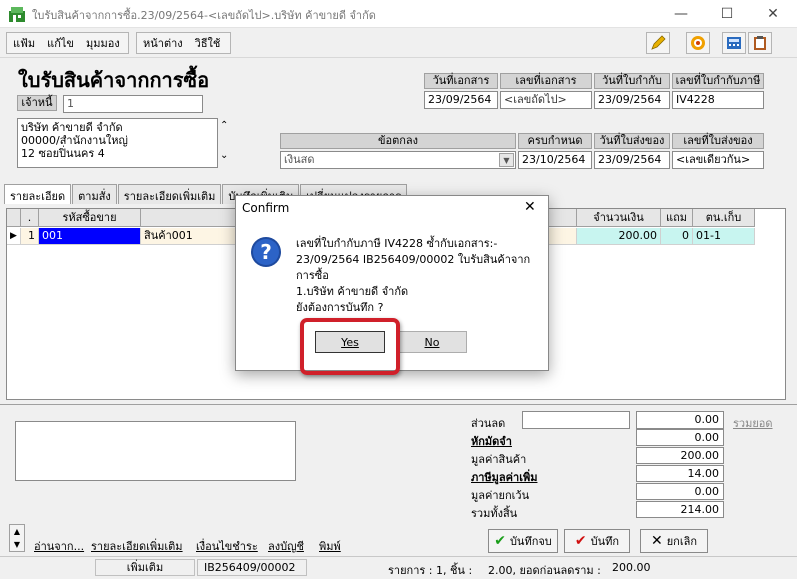  I want to click on address-line-3: 12 ซอยปิ่นนคร 4, so click(63, 153).